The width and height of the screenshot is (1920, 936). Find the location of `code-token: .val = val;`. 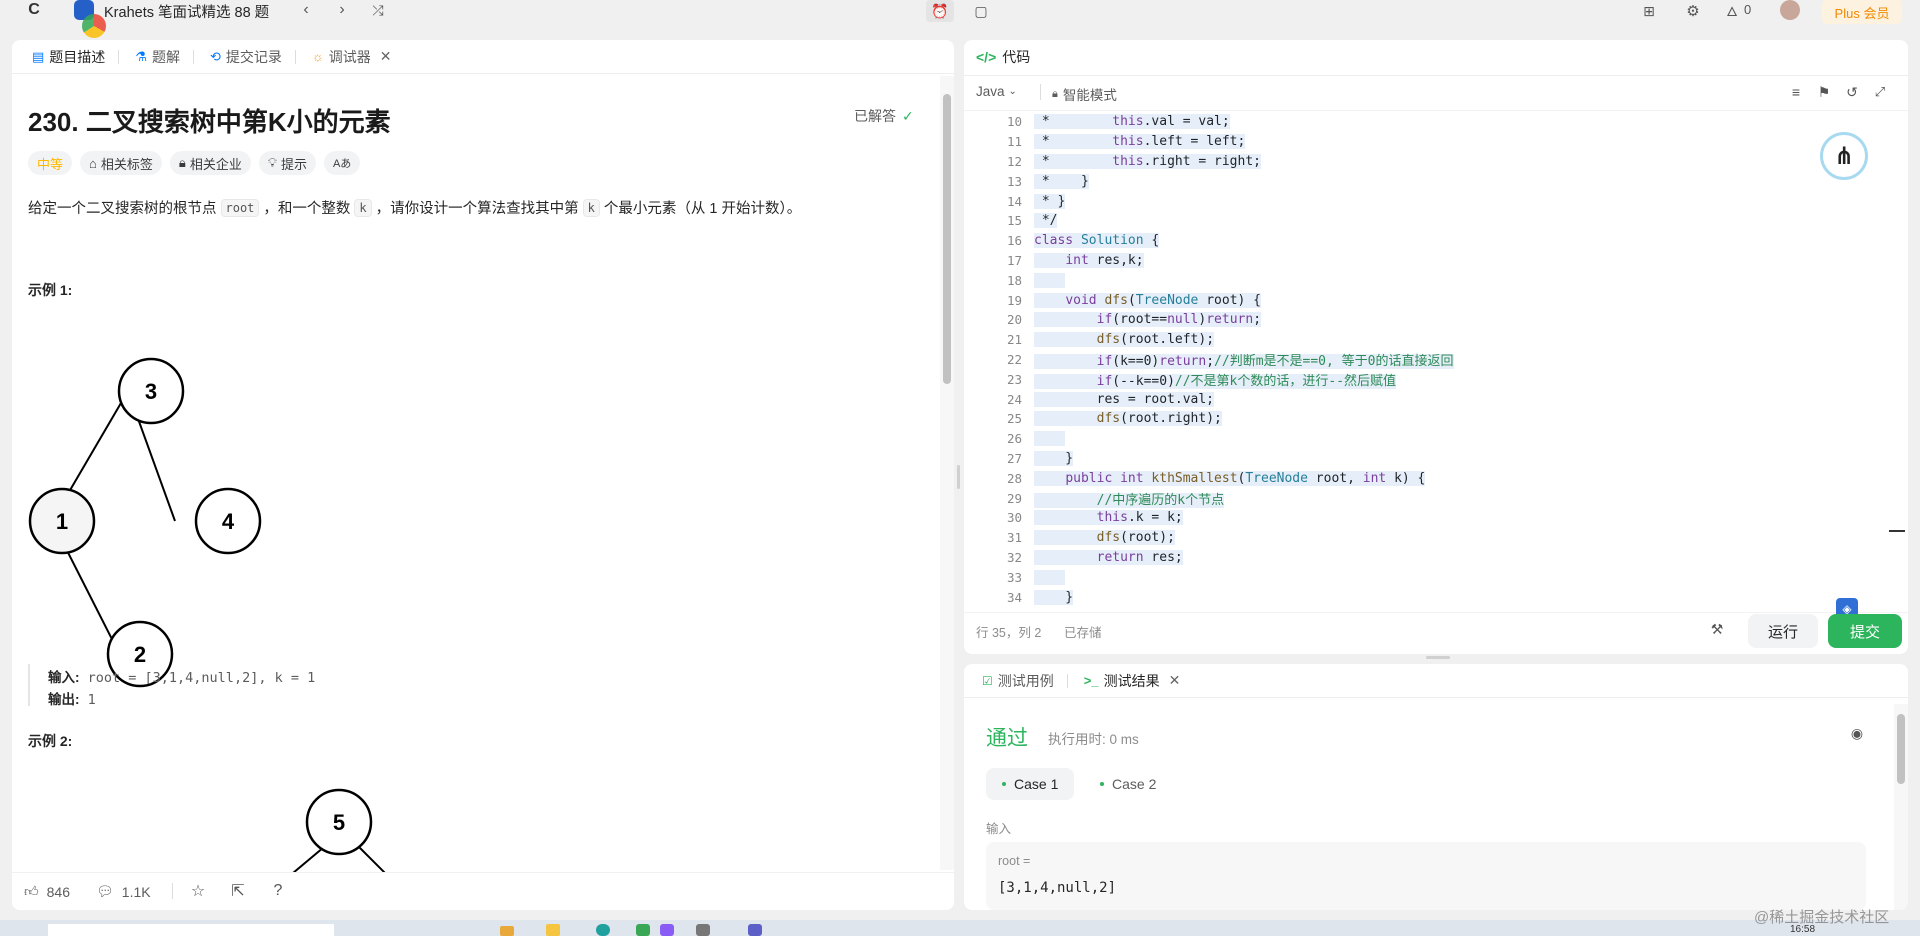

code-token: .val = val; is located at coordinates (1186, 122).